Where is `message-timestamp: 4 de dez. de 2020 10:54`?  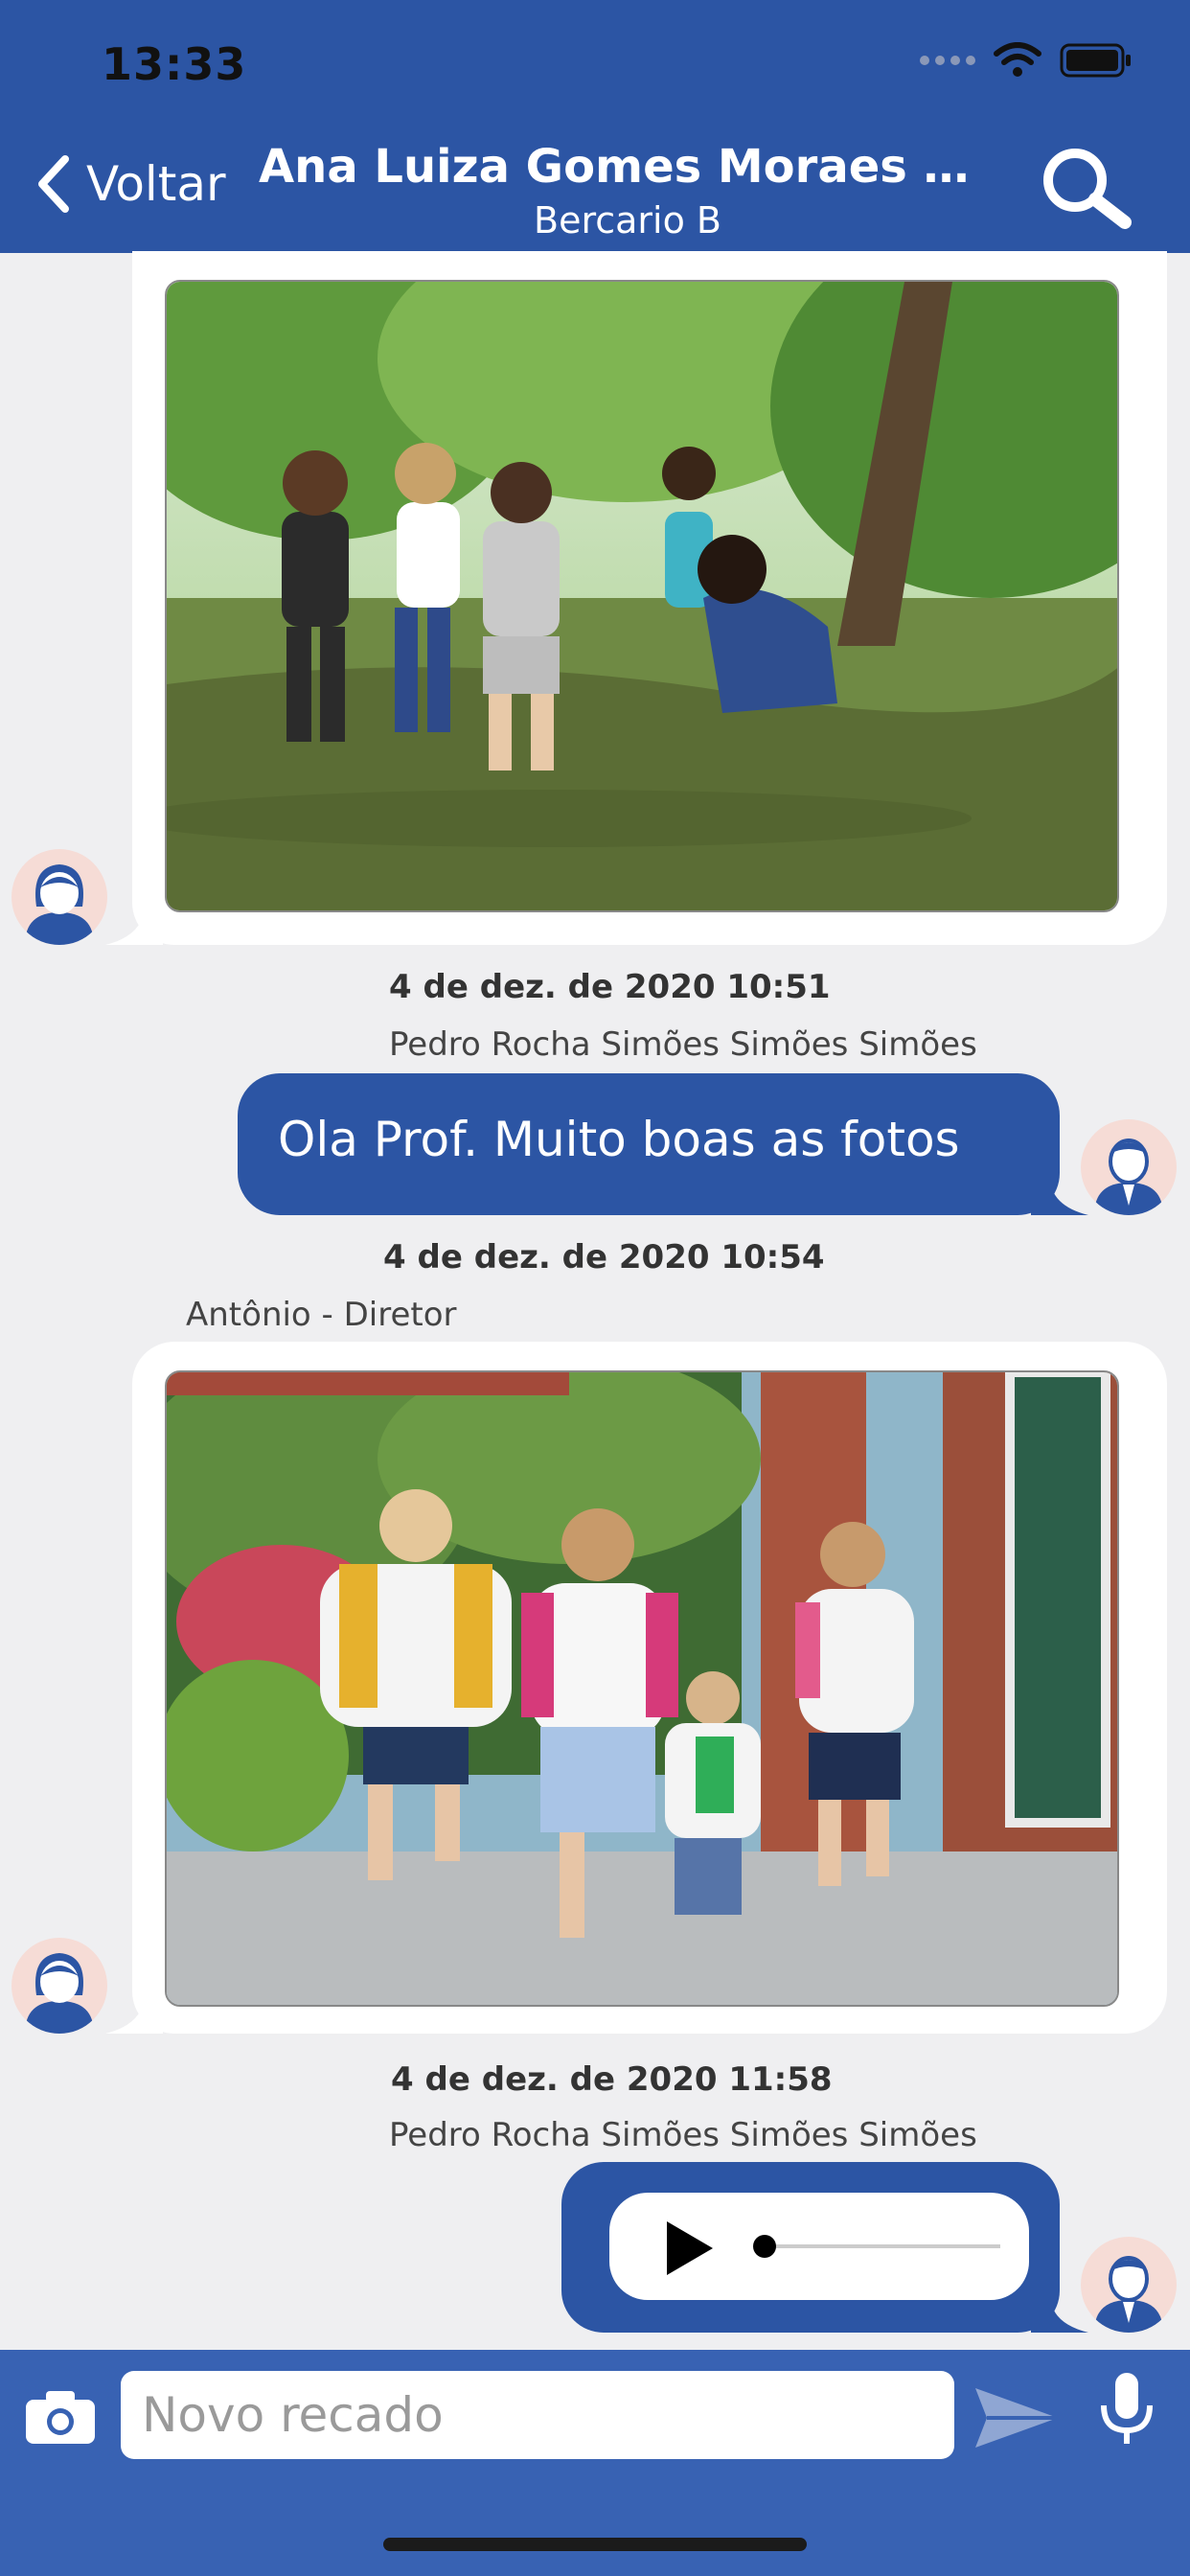
message-timestamp: 4 de dez. de 2020 10:54 is located at coordinates (604, 1257).